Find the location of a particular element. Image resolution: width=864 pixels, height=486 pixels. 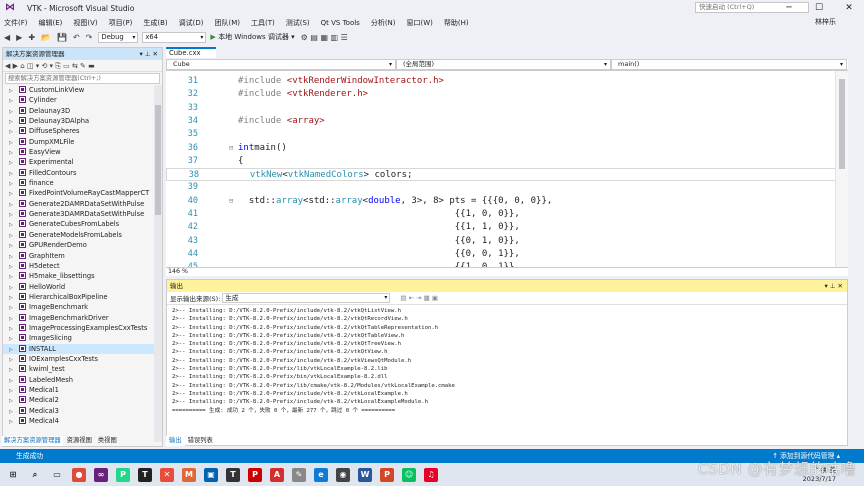

menu-item: 工具(T) is located at coordinates (263, 23).